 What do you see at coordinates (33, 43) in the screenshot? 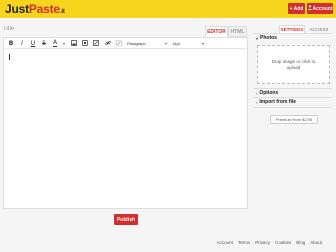
I see `underline-button: U` at bounding box center [33, 43].